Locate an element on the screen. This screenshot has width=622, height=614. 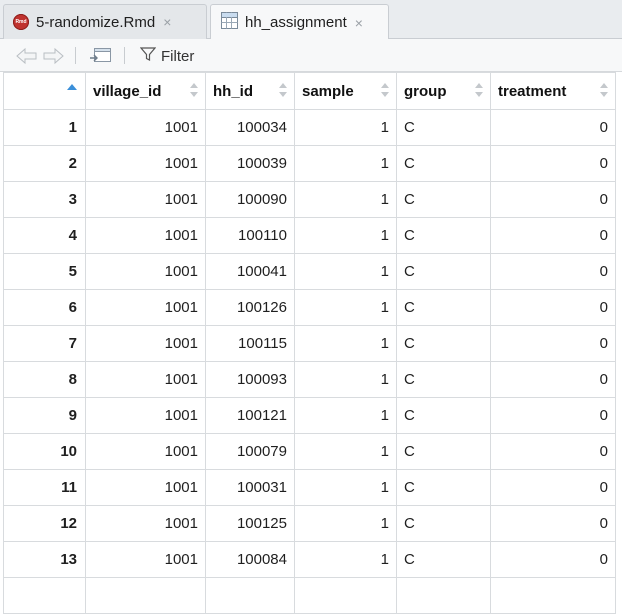
tab-5-randomize-rmd: Rmd 5-randomize.Rmd × is located at coordinates (105, 21).